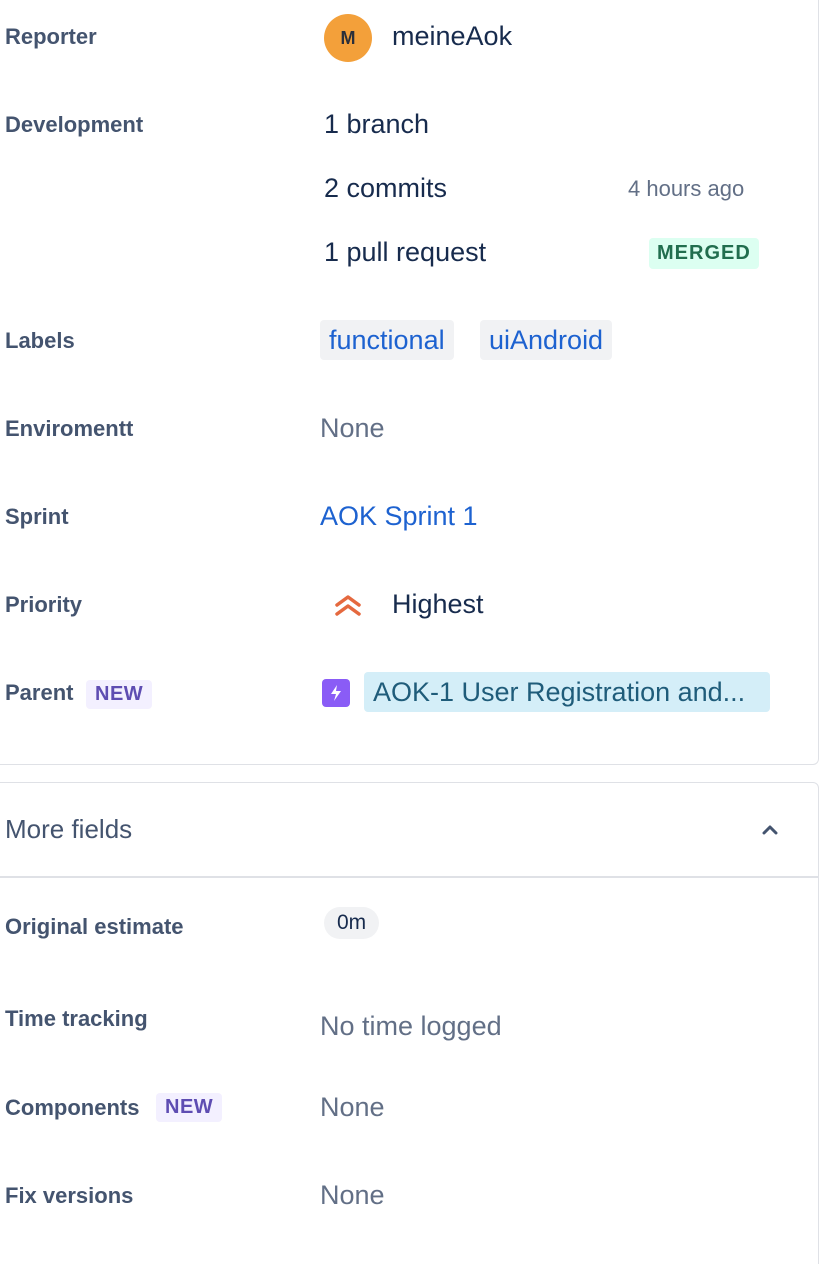 This screenshot has width=822, height=1264. What do you see at coordinates (352, 1107) in the screenshot?
I see `components-value: None` at bounding box center [352, 1107].